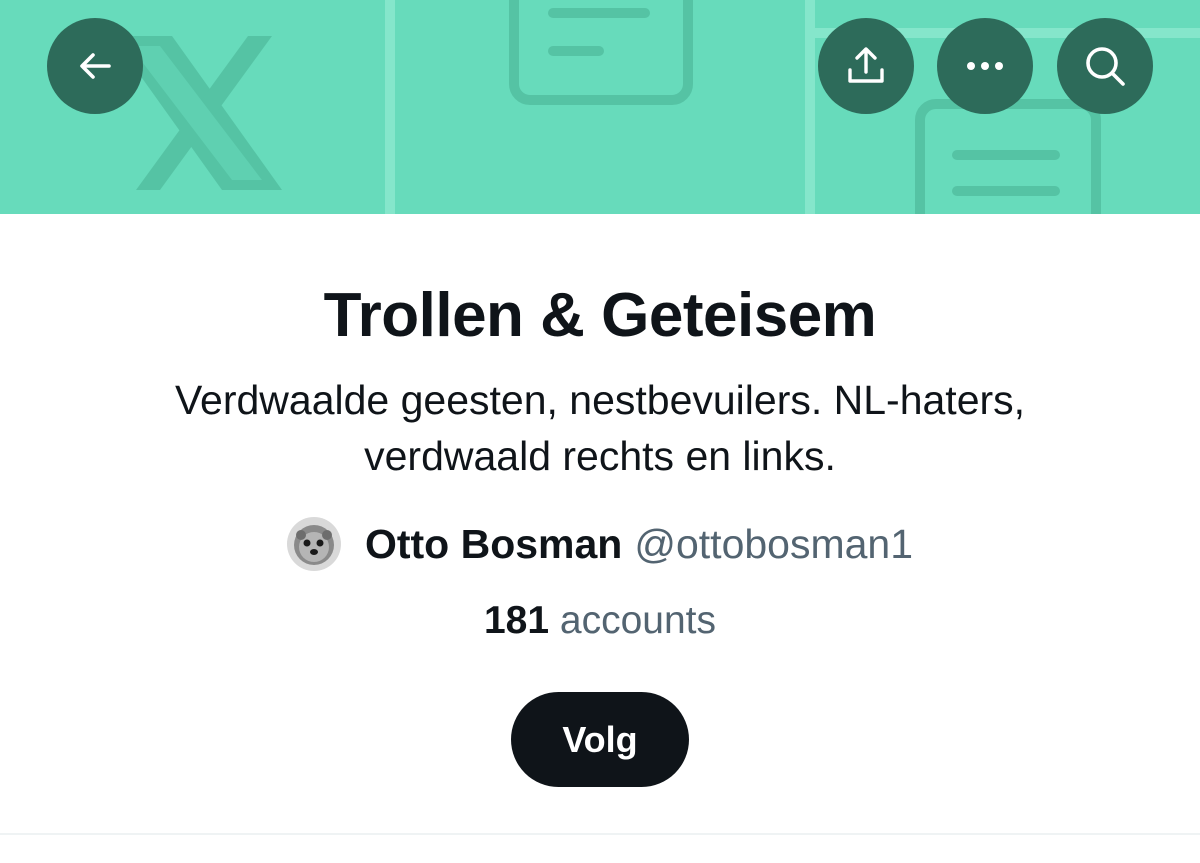 This screenshot has height=863, width=1200. I want to click on search-button, so click(1105, 66).